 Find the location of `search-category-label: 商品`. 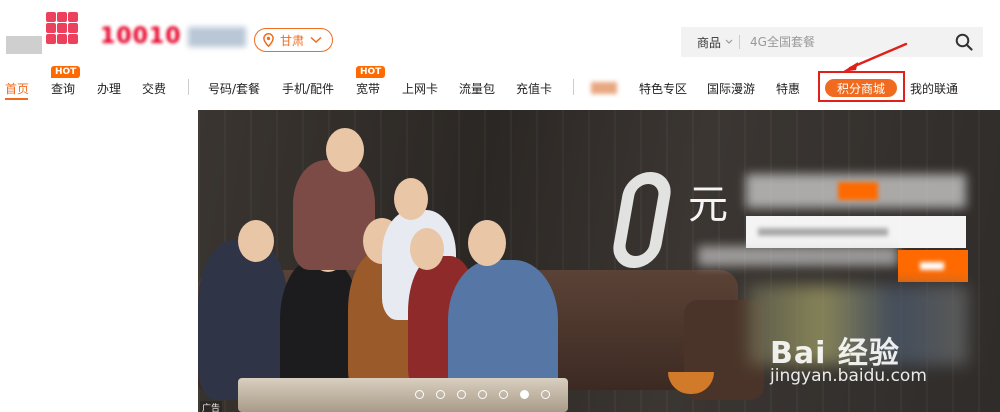

search-category-label: 商品 is located at coordinates (709, 42).